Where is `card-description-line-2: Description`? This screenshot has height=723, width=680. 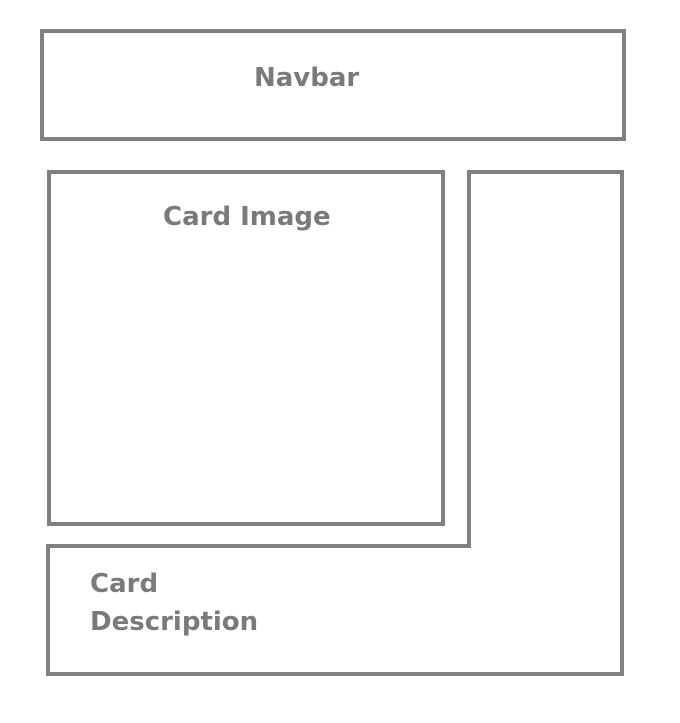 card-description-line-2: Description is located at coordinates (174, 622).